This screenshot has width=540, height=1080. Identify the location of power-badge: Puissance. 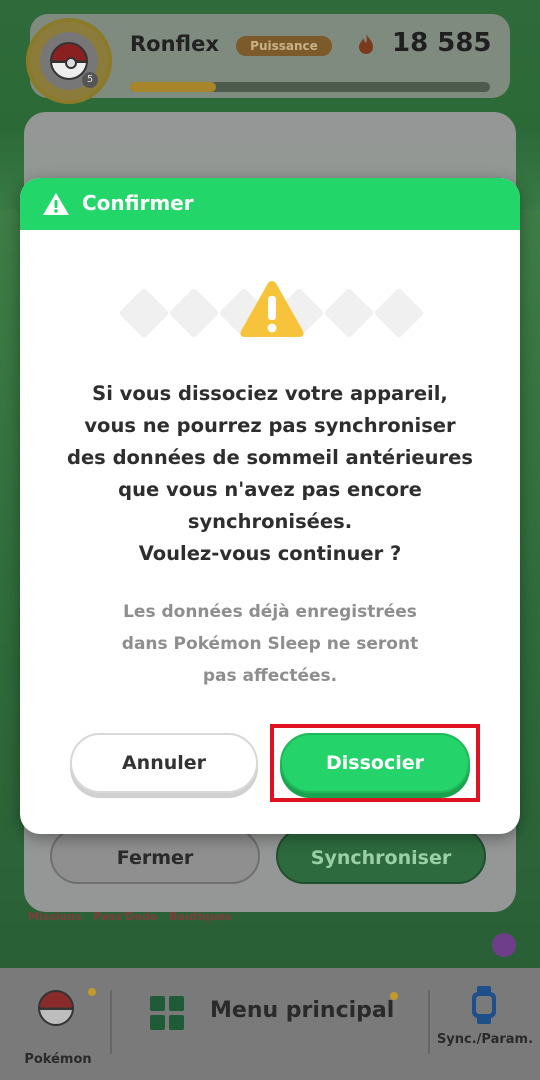
(284, 46).